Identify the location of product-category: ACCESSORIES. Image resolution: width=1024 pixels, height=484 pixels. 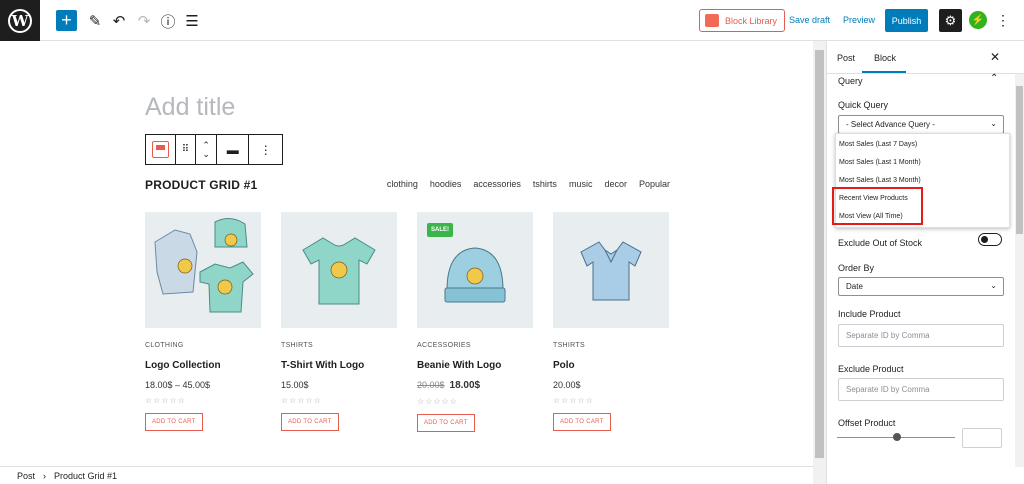
(444, 345).